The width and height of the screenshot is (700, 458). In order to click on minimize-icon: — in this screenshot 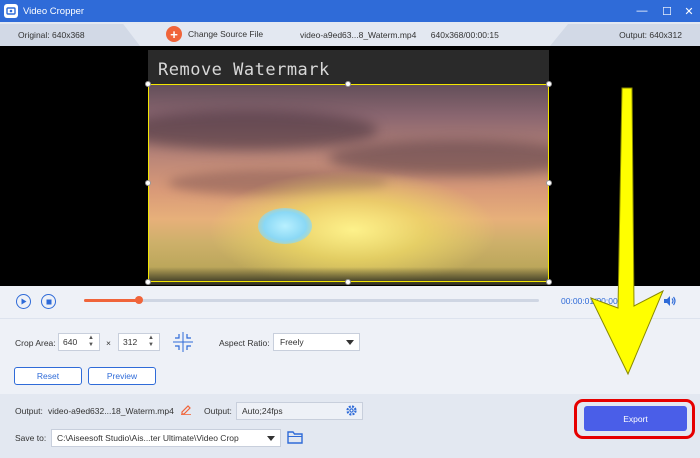, I will do `click(642, 11)`.